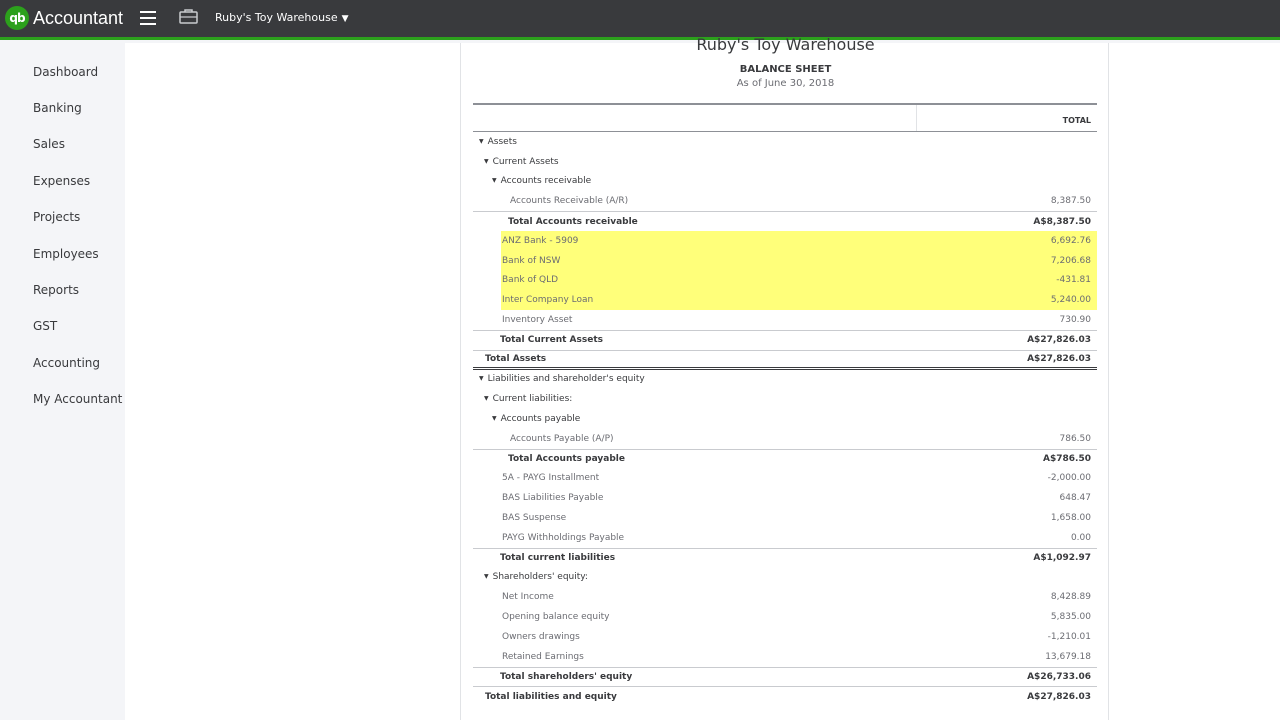 The width and height of the screenshot is (1280, 720). What do you see at coordinates (56, 217) in the screenshot?
I see `sidebar-item-projects: Projects` at bounding box center [56, 217].